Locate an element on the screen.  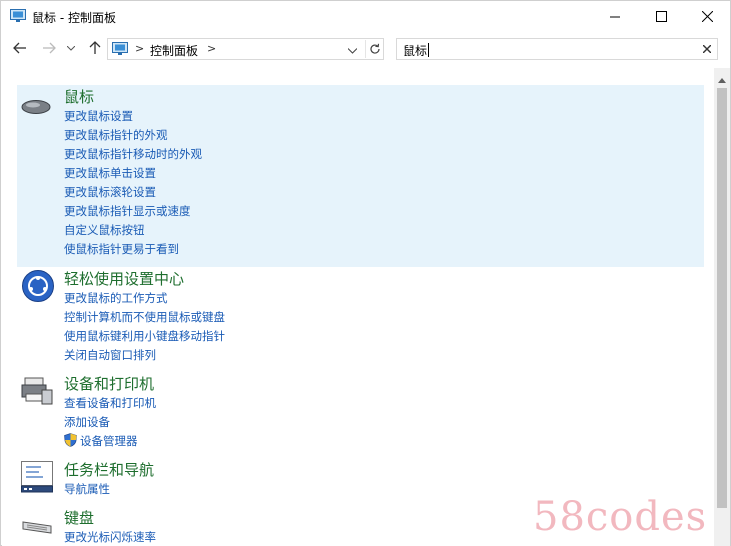
ease-of-access-icon is located at coordinates (38, 287).